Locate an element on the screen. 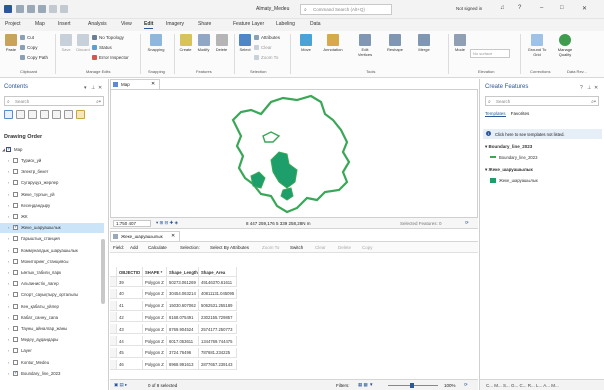 Image resolution: width=604 pixels, height=390 pixels. tab-templates: Templates is located at coordinates (495, 114).